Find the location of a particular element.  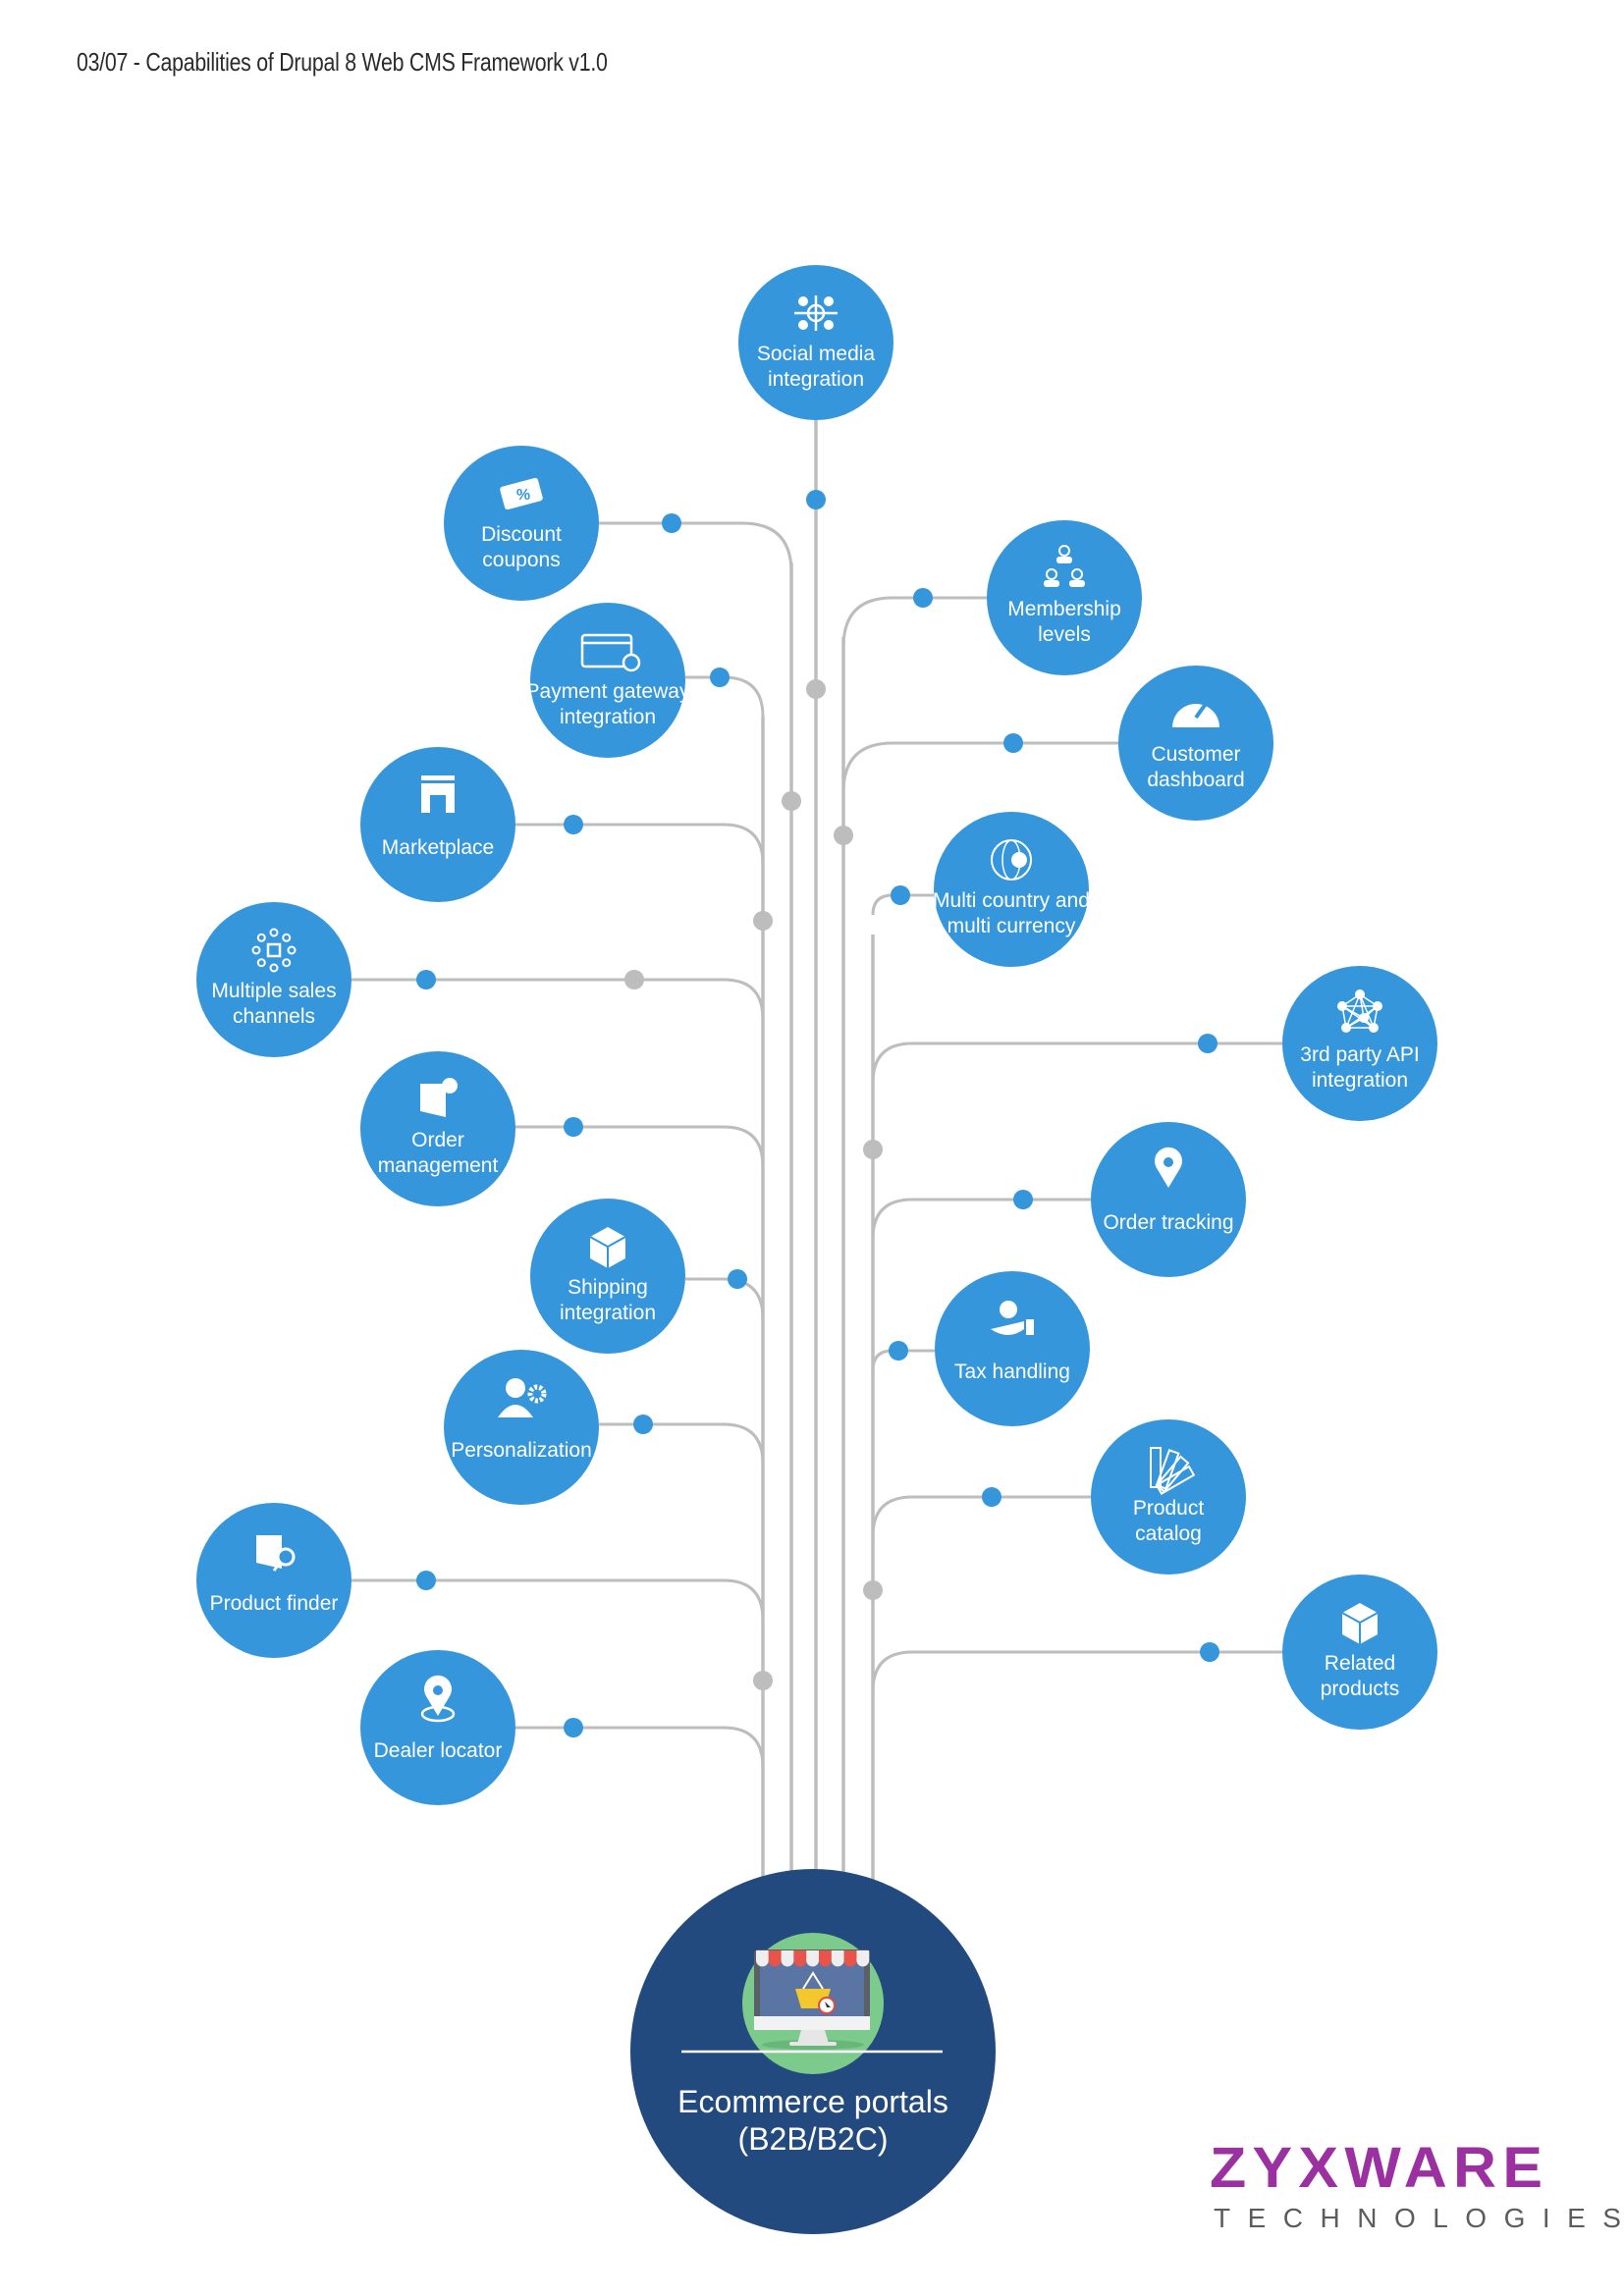

node-shipping-integration: Shipping integration is located at coordinates (607, 1276).